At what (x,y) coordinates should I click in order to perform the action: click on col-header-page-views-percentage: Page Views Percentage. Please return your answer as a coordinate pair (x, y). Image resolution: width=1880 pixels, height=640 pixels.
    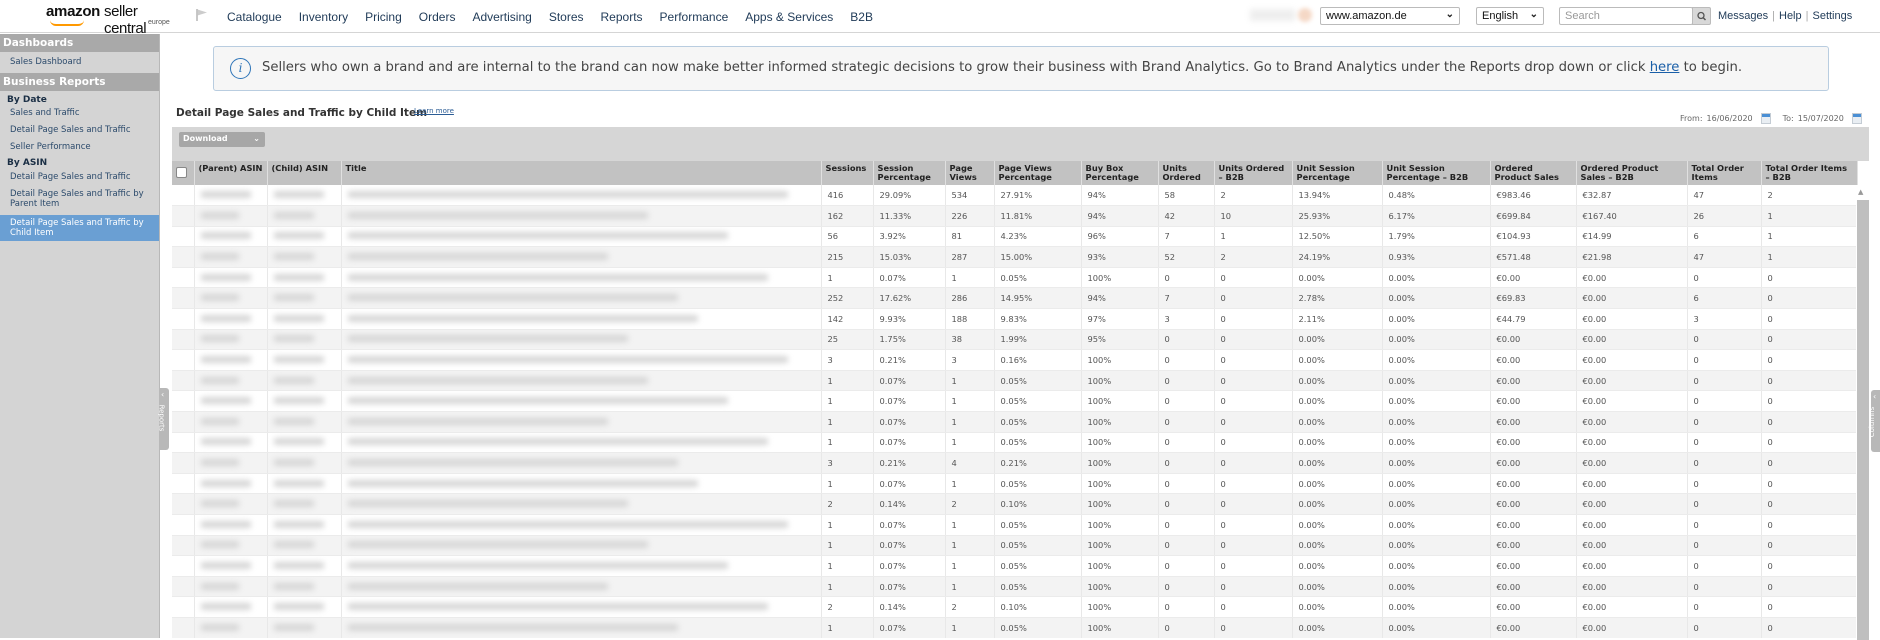
    Looking at the image, I should click on (1038, 173).